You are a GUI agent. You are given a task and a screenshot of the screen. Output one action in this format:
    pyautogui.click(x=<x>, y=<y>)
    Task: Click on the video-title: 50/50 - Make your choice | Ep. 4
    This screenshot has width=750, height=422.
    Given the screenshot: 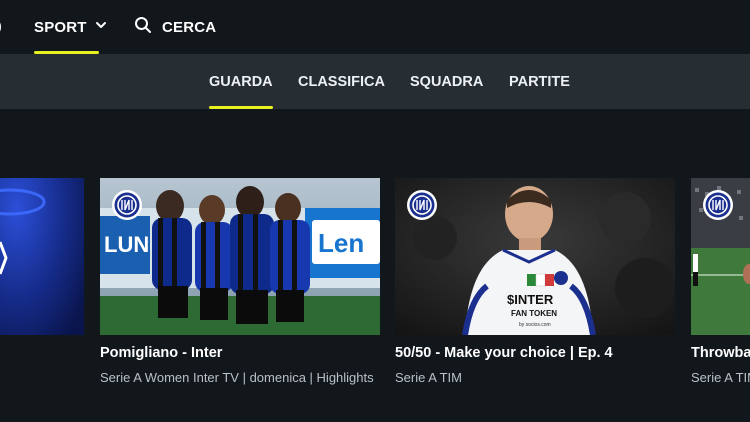 What is the action you would take?
    pyautogui.click(x=504, y=353)
    